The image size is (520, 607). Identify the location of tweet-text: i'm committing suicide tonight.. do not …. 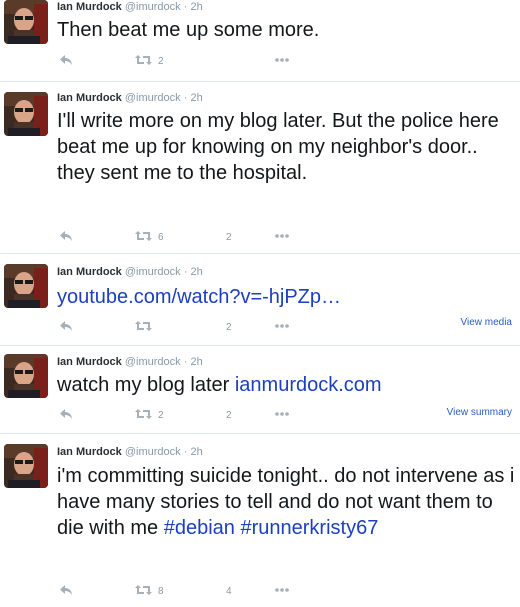
(286, 502).